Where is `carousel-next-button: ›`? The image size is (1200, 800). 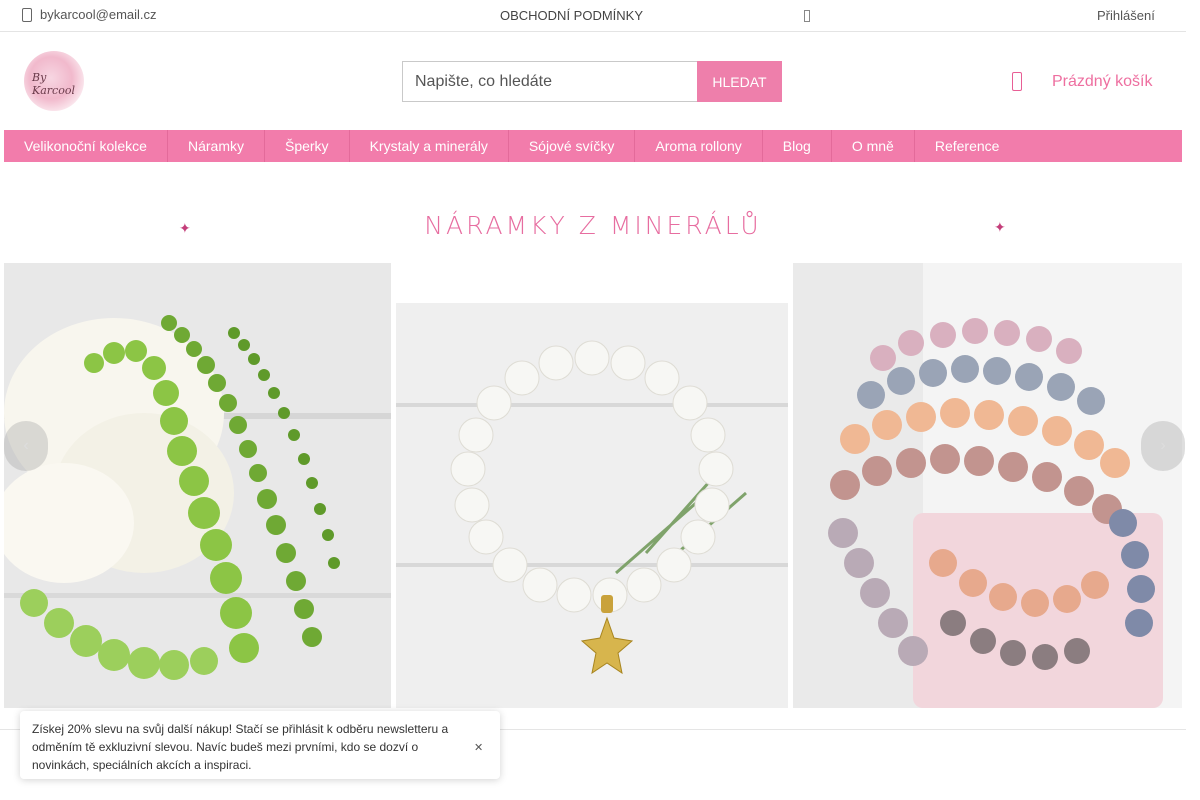
carousel-next-button: › is located at coordinates (1163, 446).